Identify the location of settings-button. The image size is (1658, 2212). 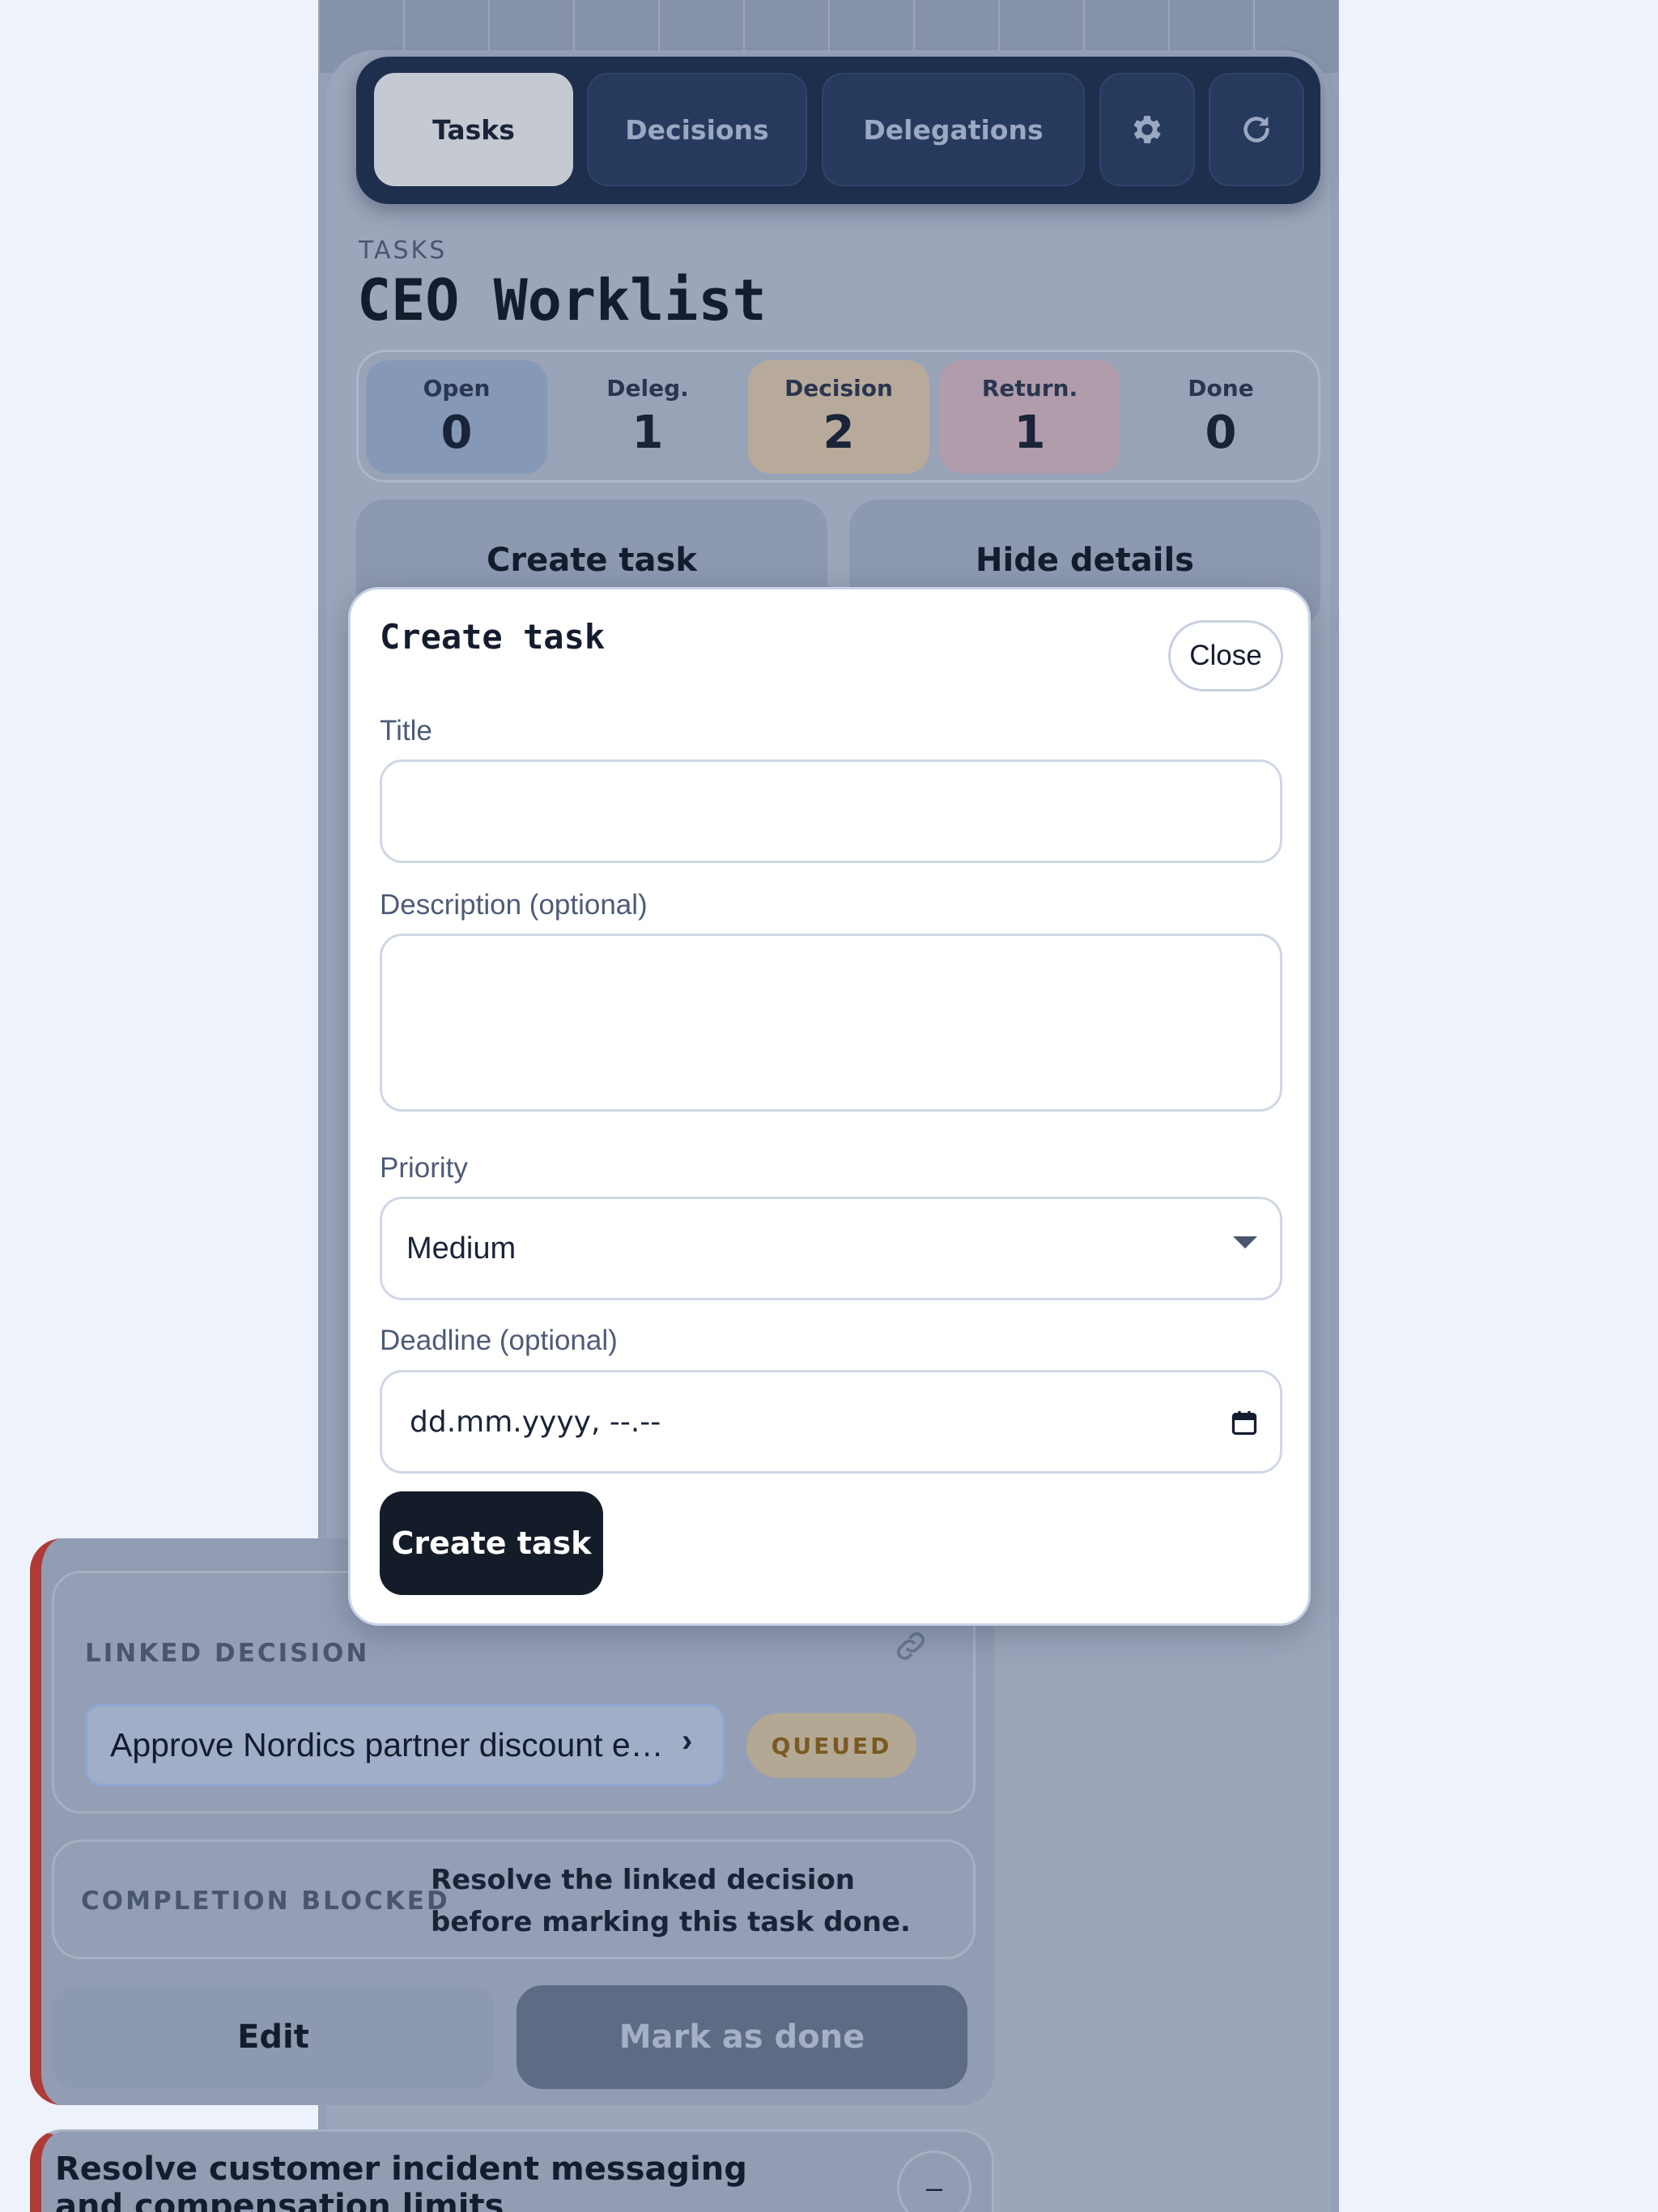
(1147, 130).